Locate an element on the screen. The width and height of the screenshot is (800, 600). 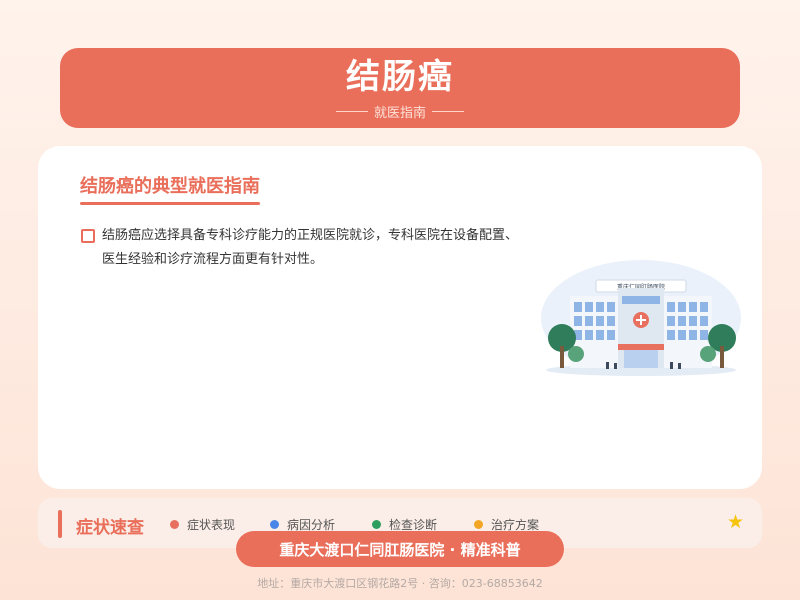
star-icon: ★ is located at coordinates (735, 522).